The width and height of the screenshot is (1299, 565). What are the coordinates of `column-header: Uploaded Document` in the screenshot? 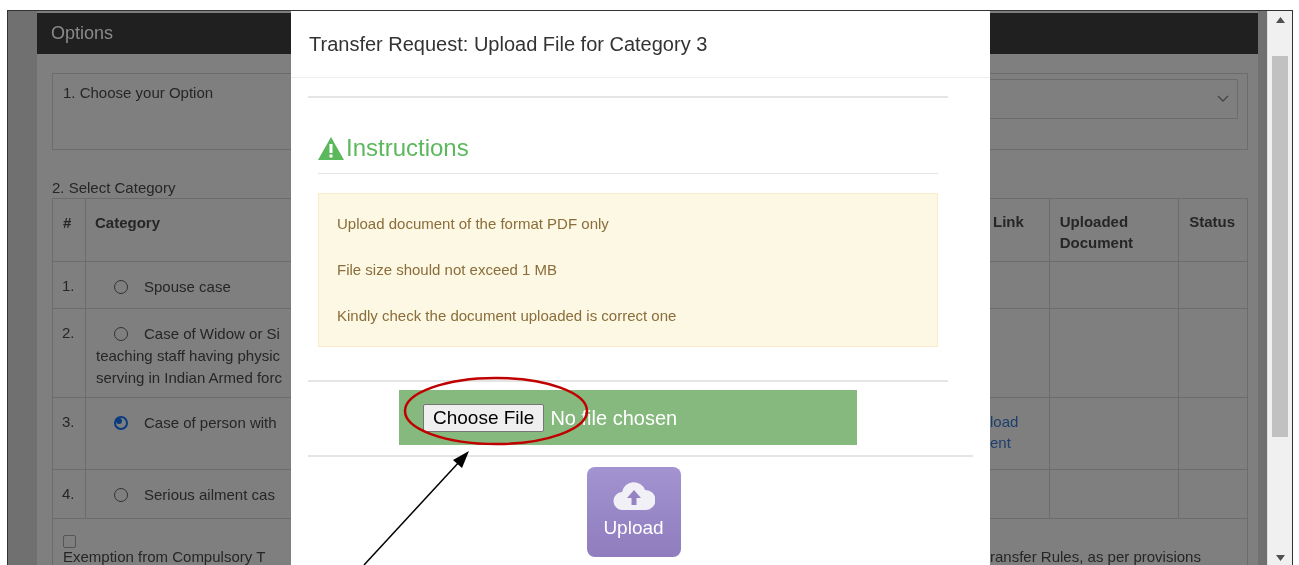 It's located at (1097, 232).